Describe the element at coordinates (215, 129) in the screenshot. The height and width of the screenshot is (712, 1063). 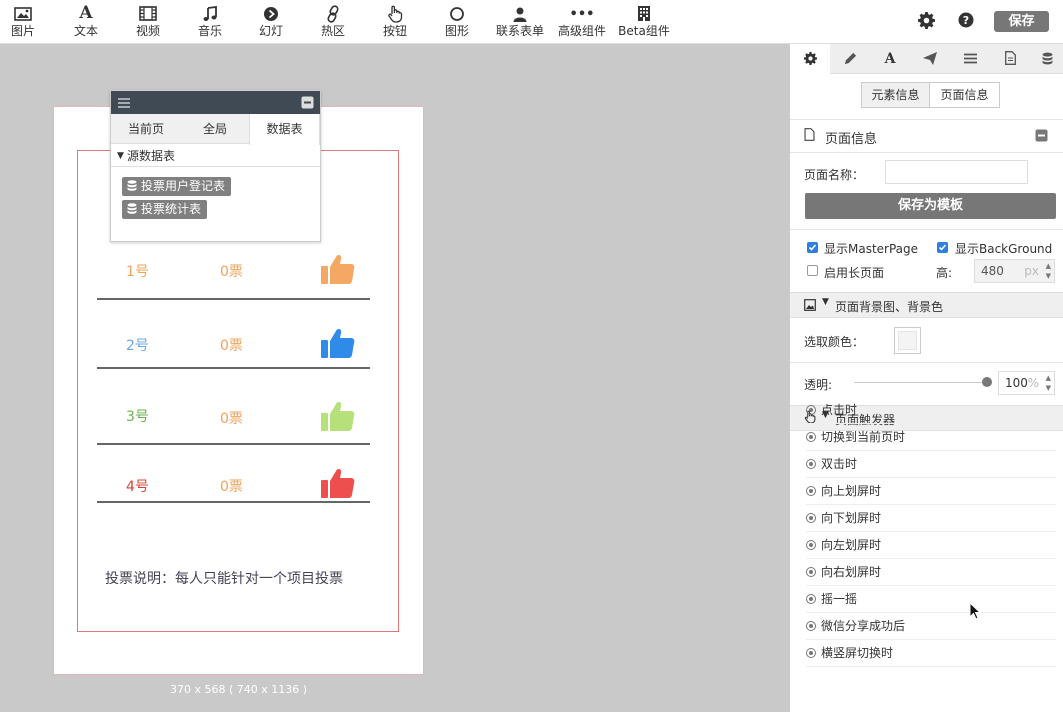
I see `tab-global: 全局` at that location.